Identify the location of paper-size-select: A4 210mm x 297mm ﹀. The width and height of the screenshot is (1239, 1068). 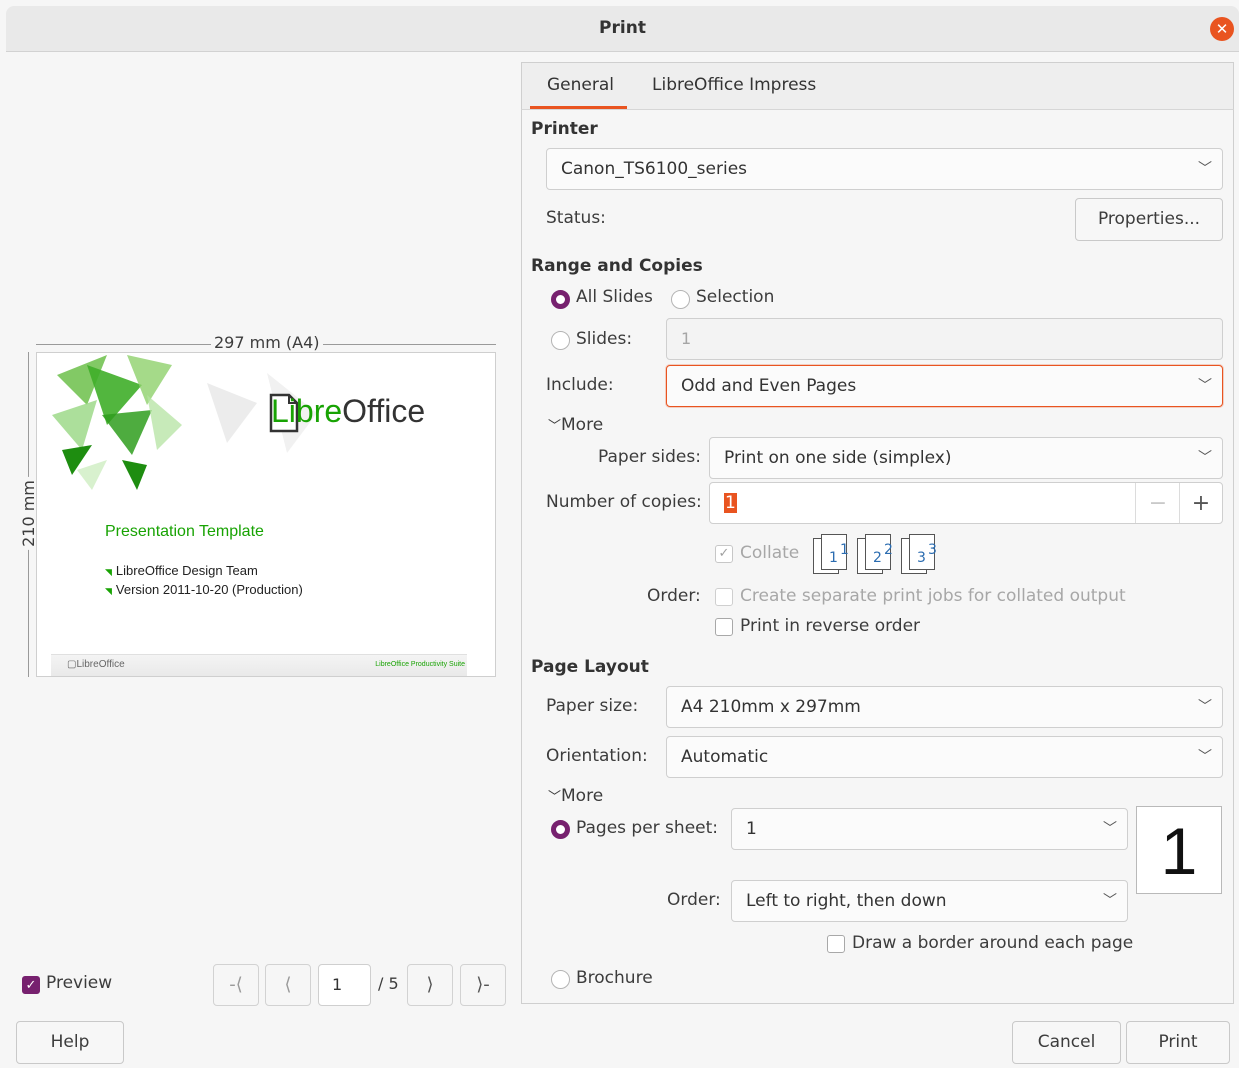
(944, 707).